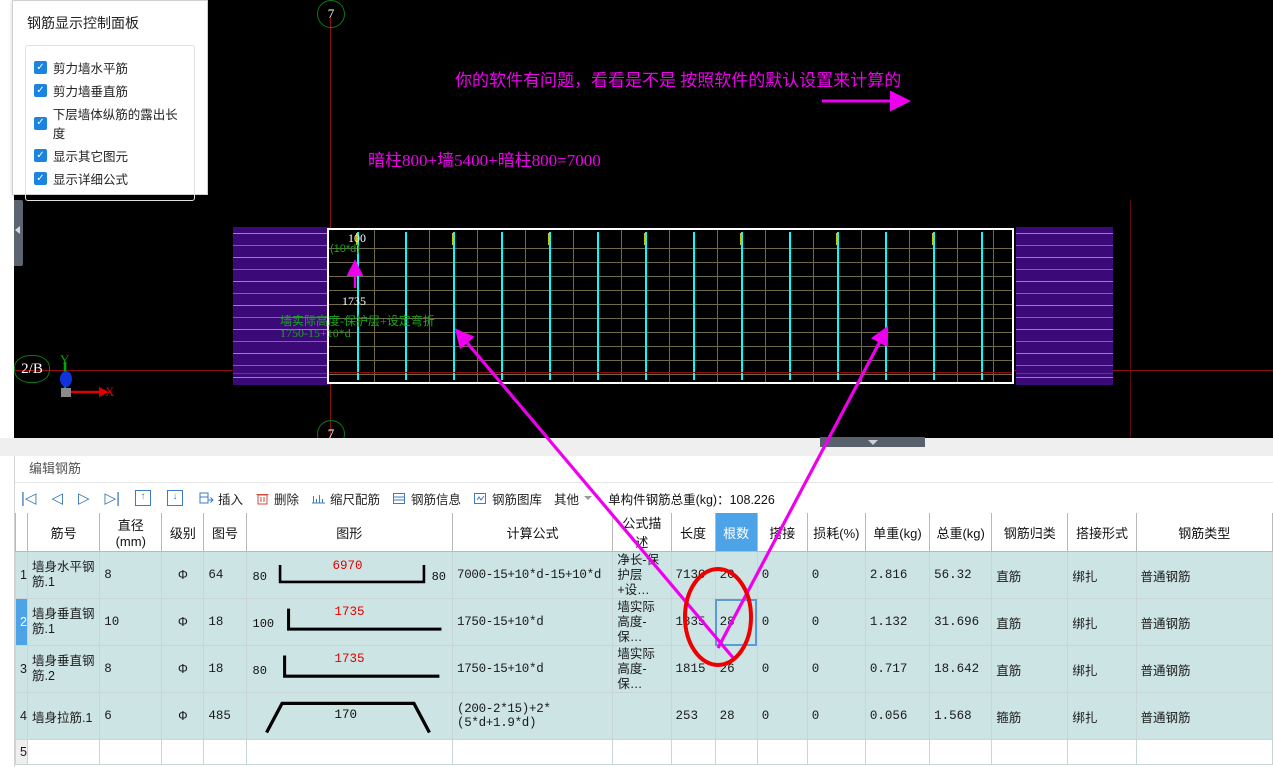 The height and width of the screenshot is (767, 1273). What do you see at coordinates (64, 575) in the screenshot?
I see `cell-rebar-name: 墙身水平钢筋.1` at bounding box center [64, 575].